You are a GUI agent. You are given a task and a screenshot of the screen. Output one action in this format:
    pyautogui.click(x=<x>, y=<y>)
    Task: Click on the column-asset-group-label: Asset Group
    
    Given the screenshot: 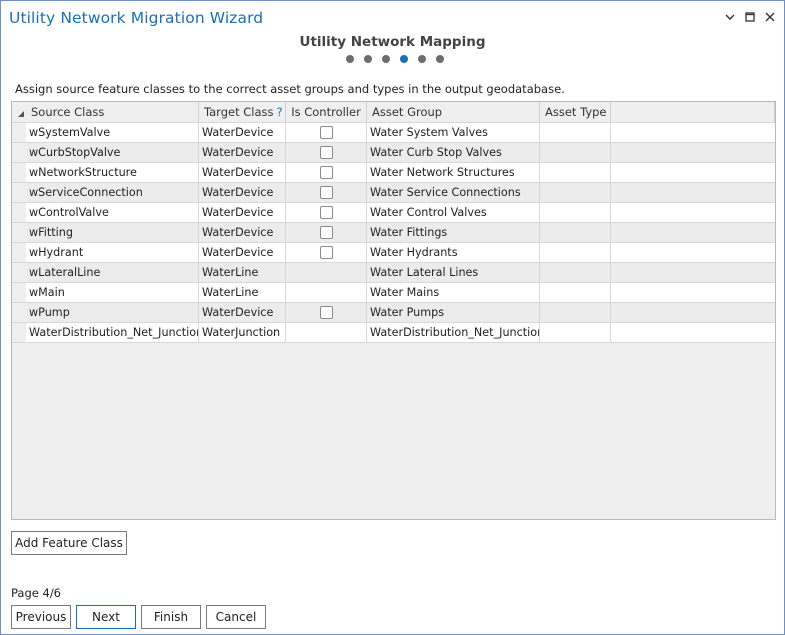 What is the action you would take?
    pyautogui.click(x=407, y=112)
    